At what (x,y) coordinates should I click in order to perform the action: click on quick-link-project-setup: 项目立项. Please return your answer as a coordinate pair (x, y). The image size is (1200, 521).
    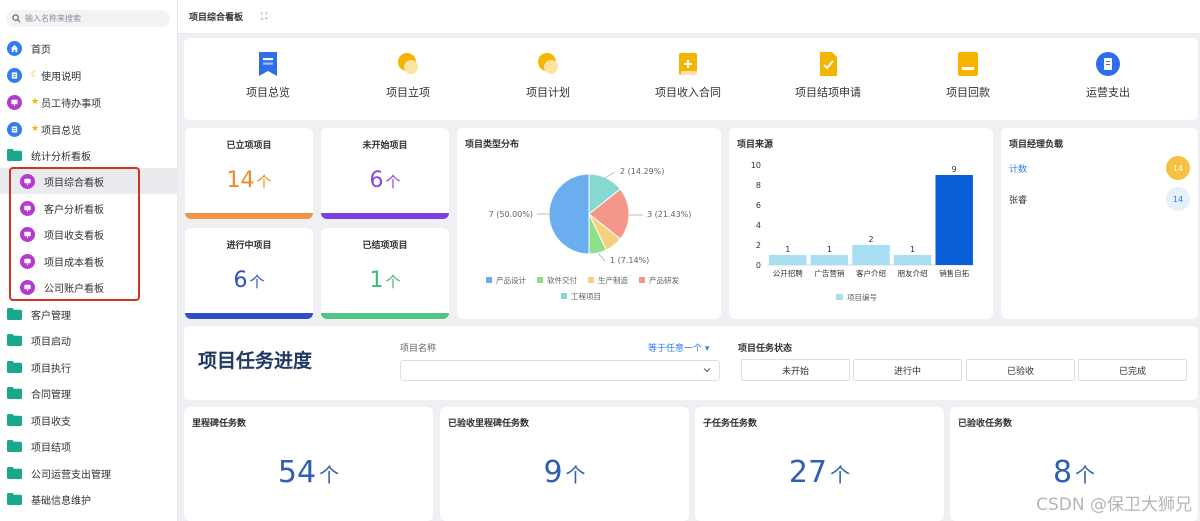
    Looking at the image, I should click on (408, 79).